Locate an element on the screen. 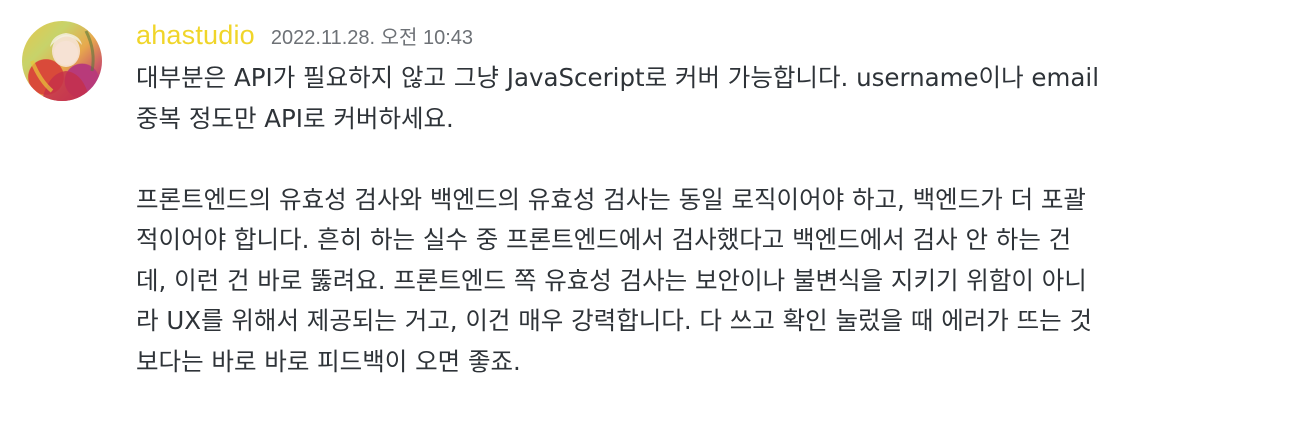 Image resolution: width=1312 pixels, height=438 pixels. message-line: 중복 정도만 API로 커버하세요. is located at coordinates (295, 118).